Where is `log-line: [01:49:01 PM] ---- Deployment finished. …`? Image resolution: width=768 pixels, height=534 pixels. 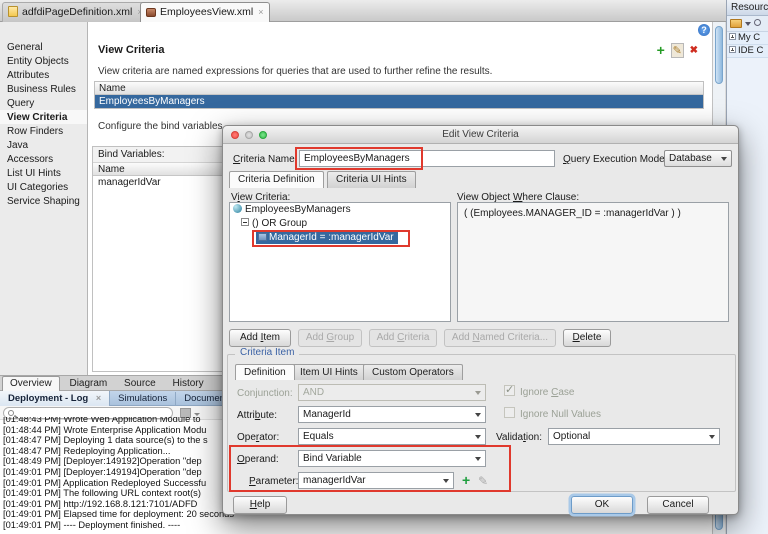
log-line: [01:49:01 PM] ---- Deployment finished. … is located at coordinates (92, 524).